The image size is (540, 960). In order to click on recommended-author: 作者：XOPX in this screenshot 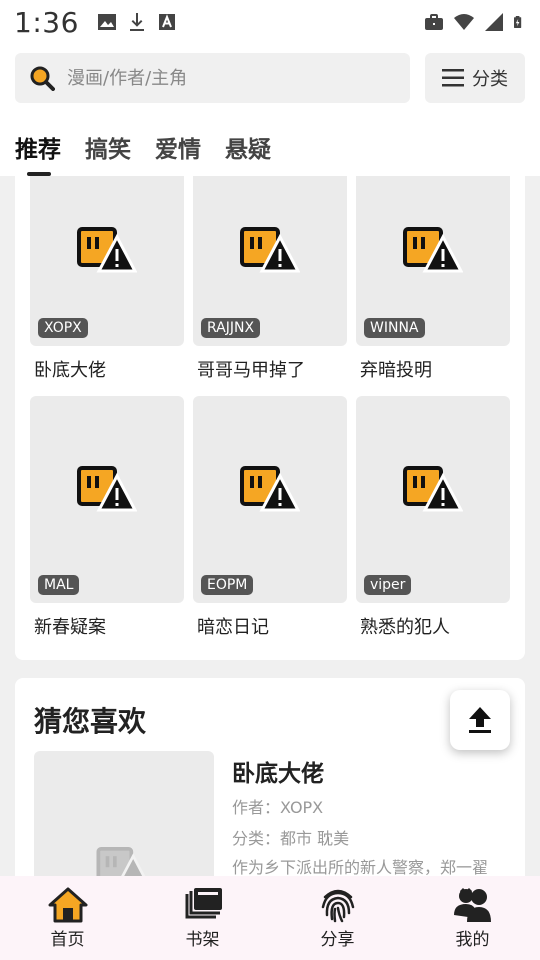, I will do `click(278, 807)`.